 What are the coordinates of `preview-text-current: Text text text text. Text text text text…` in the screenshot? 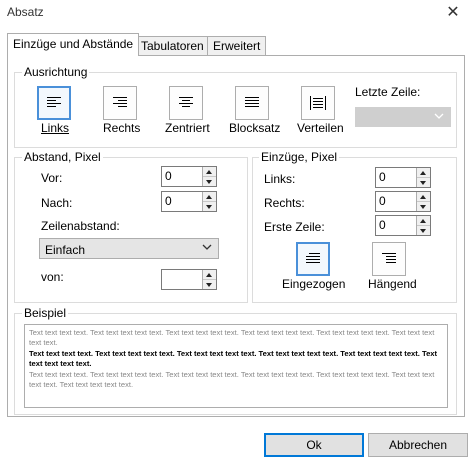 It's located at (233, 358).